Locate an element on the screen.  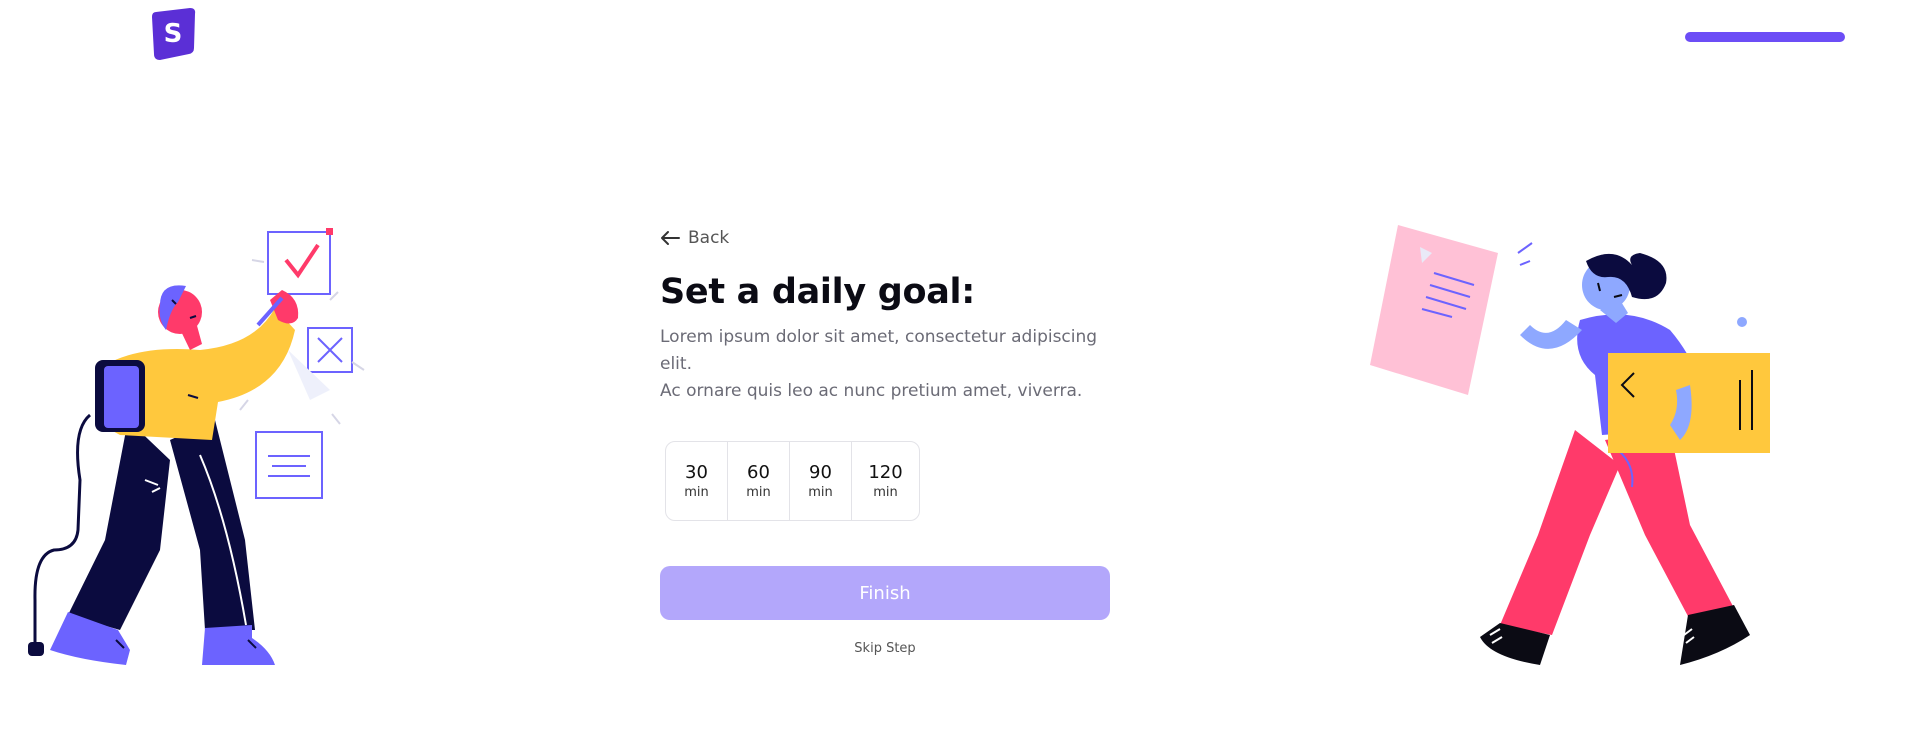
page-title: Set a daily goal: is located at coordinates (817, 292).